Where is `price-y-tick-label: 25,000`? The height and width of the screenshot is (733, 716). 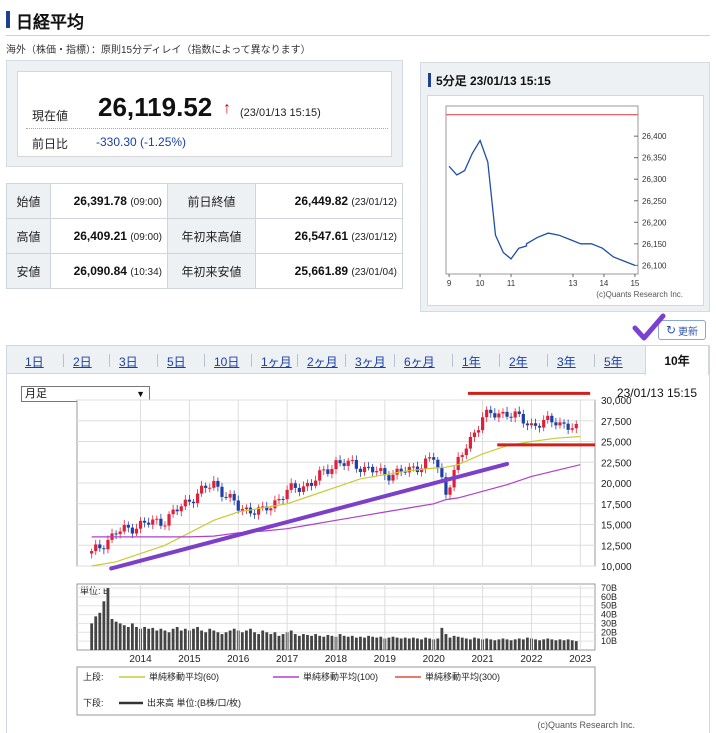
price-y-tick-label: 25,000 is located at coordinates (616, 443).